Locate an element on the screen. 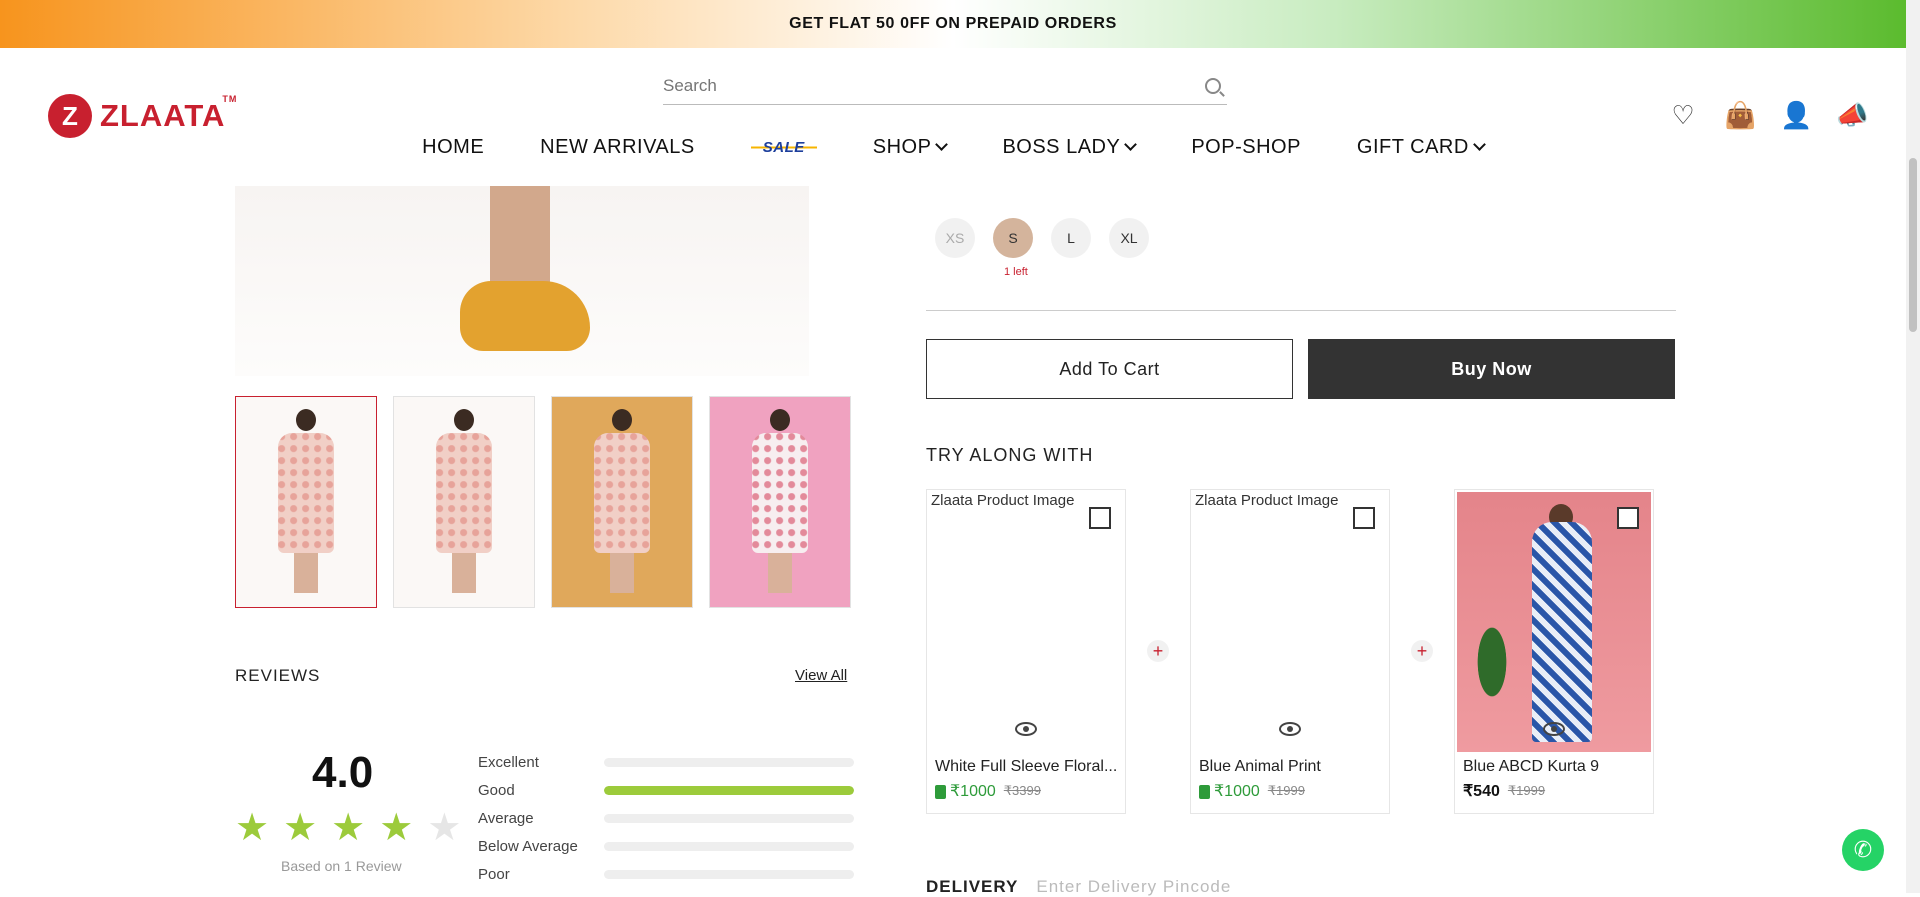 This screenshot has height=897, width=1920. page-scrollbar is located at coordinates (1913, 446).